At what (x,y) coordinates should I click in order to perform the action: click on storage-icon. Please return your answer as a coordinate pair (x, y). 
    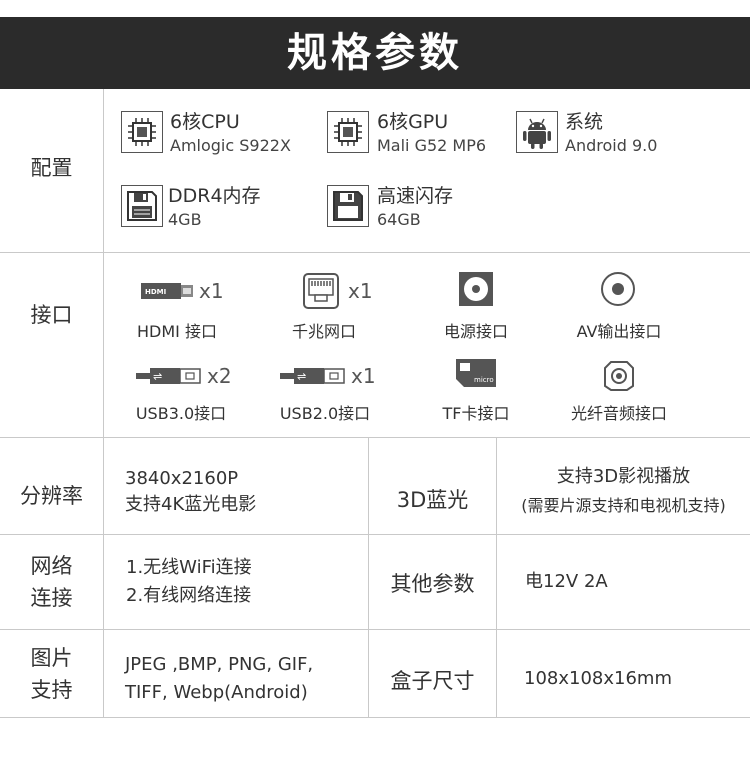
    Looking at the image, I should click on (348, 206).